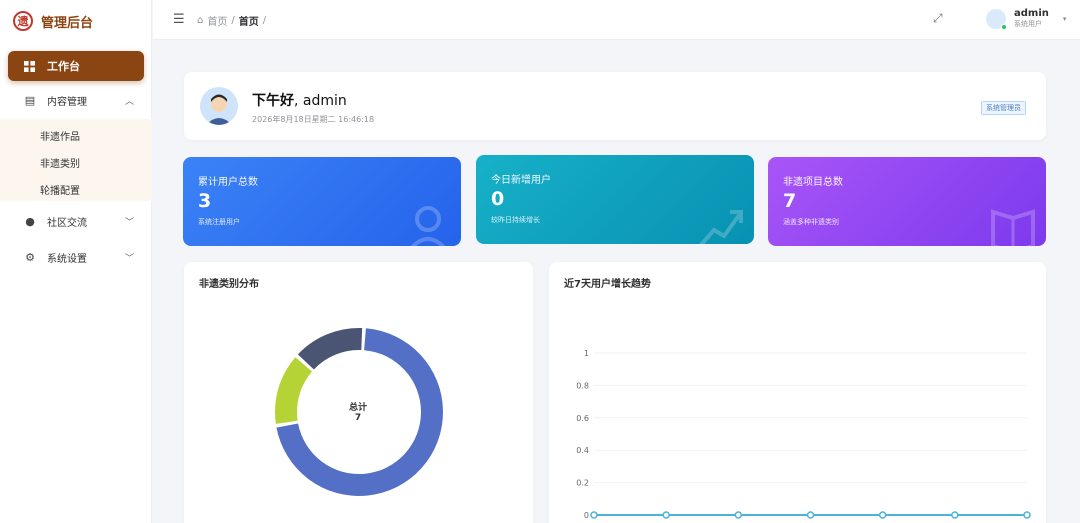  I want to click on greeting-text: 下午好, so click(273, 101).